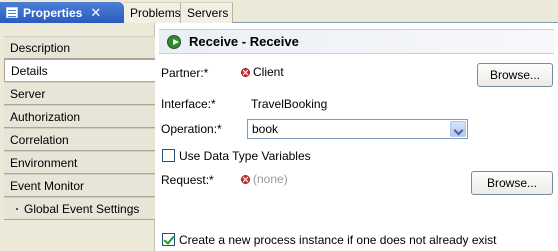  I want to click on section-header: Receive - Receive, so click(356, 41).